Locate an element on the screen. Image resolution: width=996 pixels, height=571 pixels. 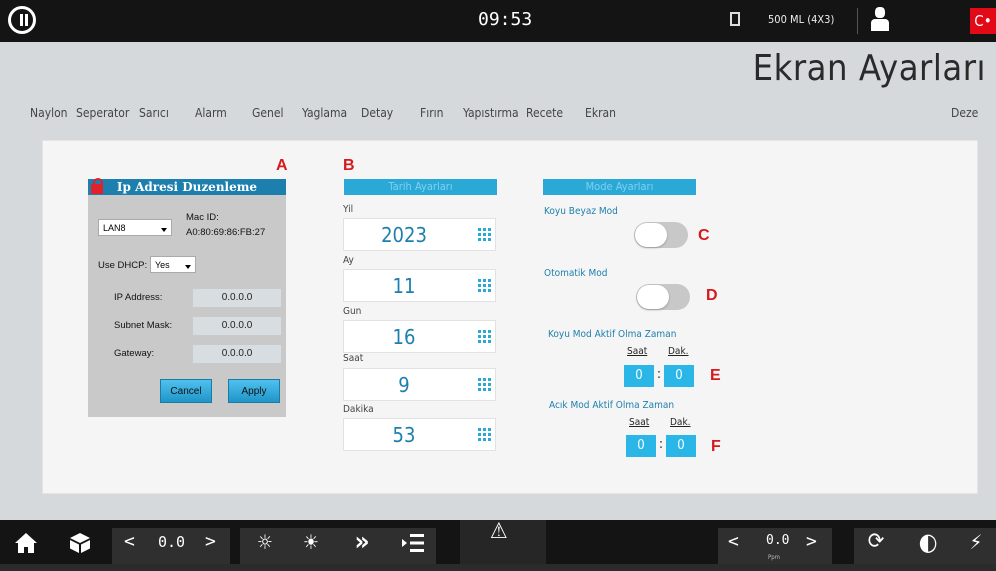
dhcp-value: Yes is located at coordinates (162, 265).